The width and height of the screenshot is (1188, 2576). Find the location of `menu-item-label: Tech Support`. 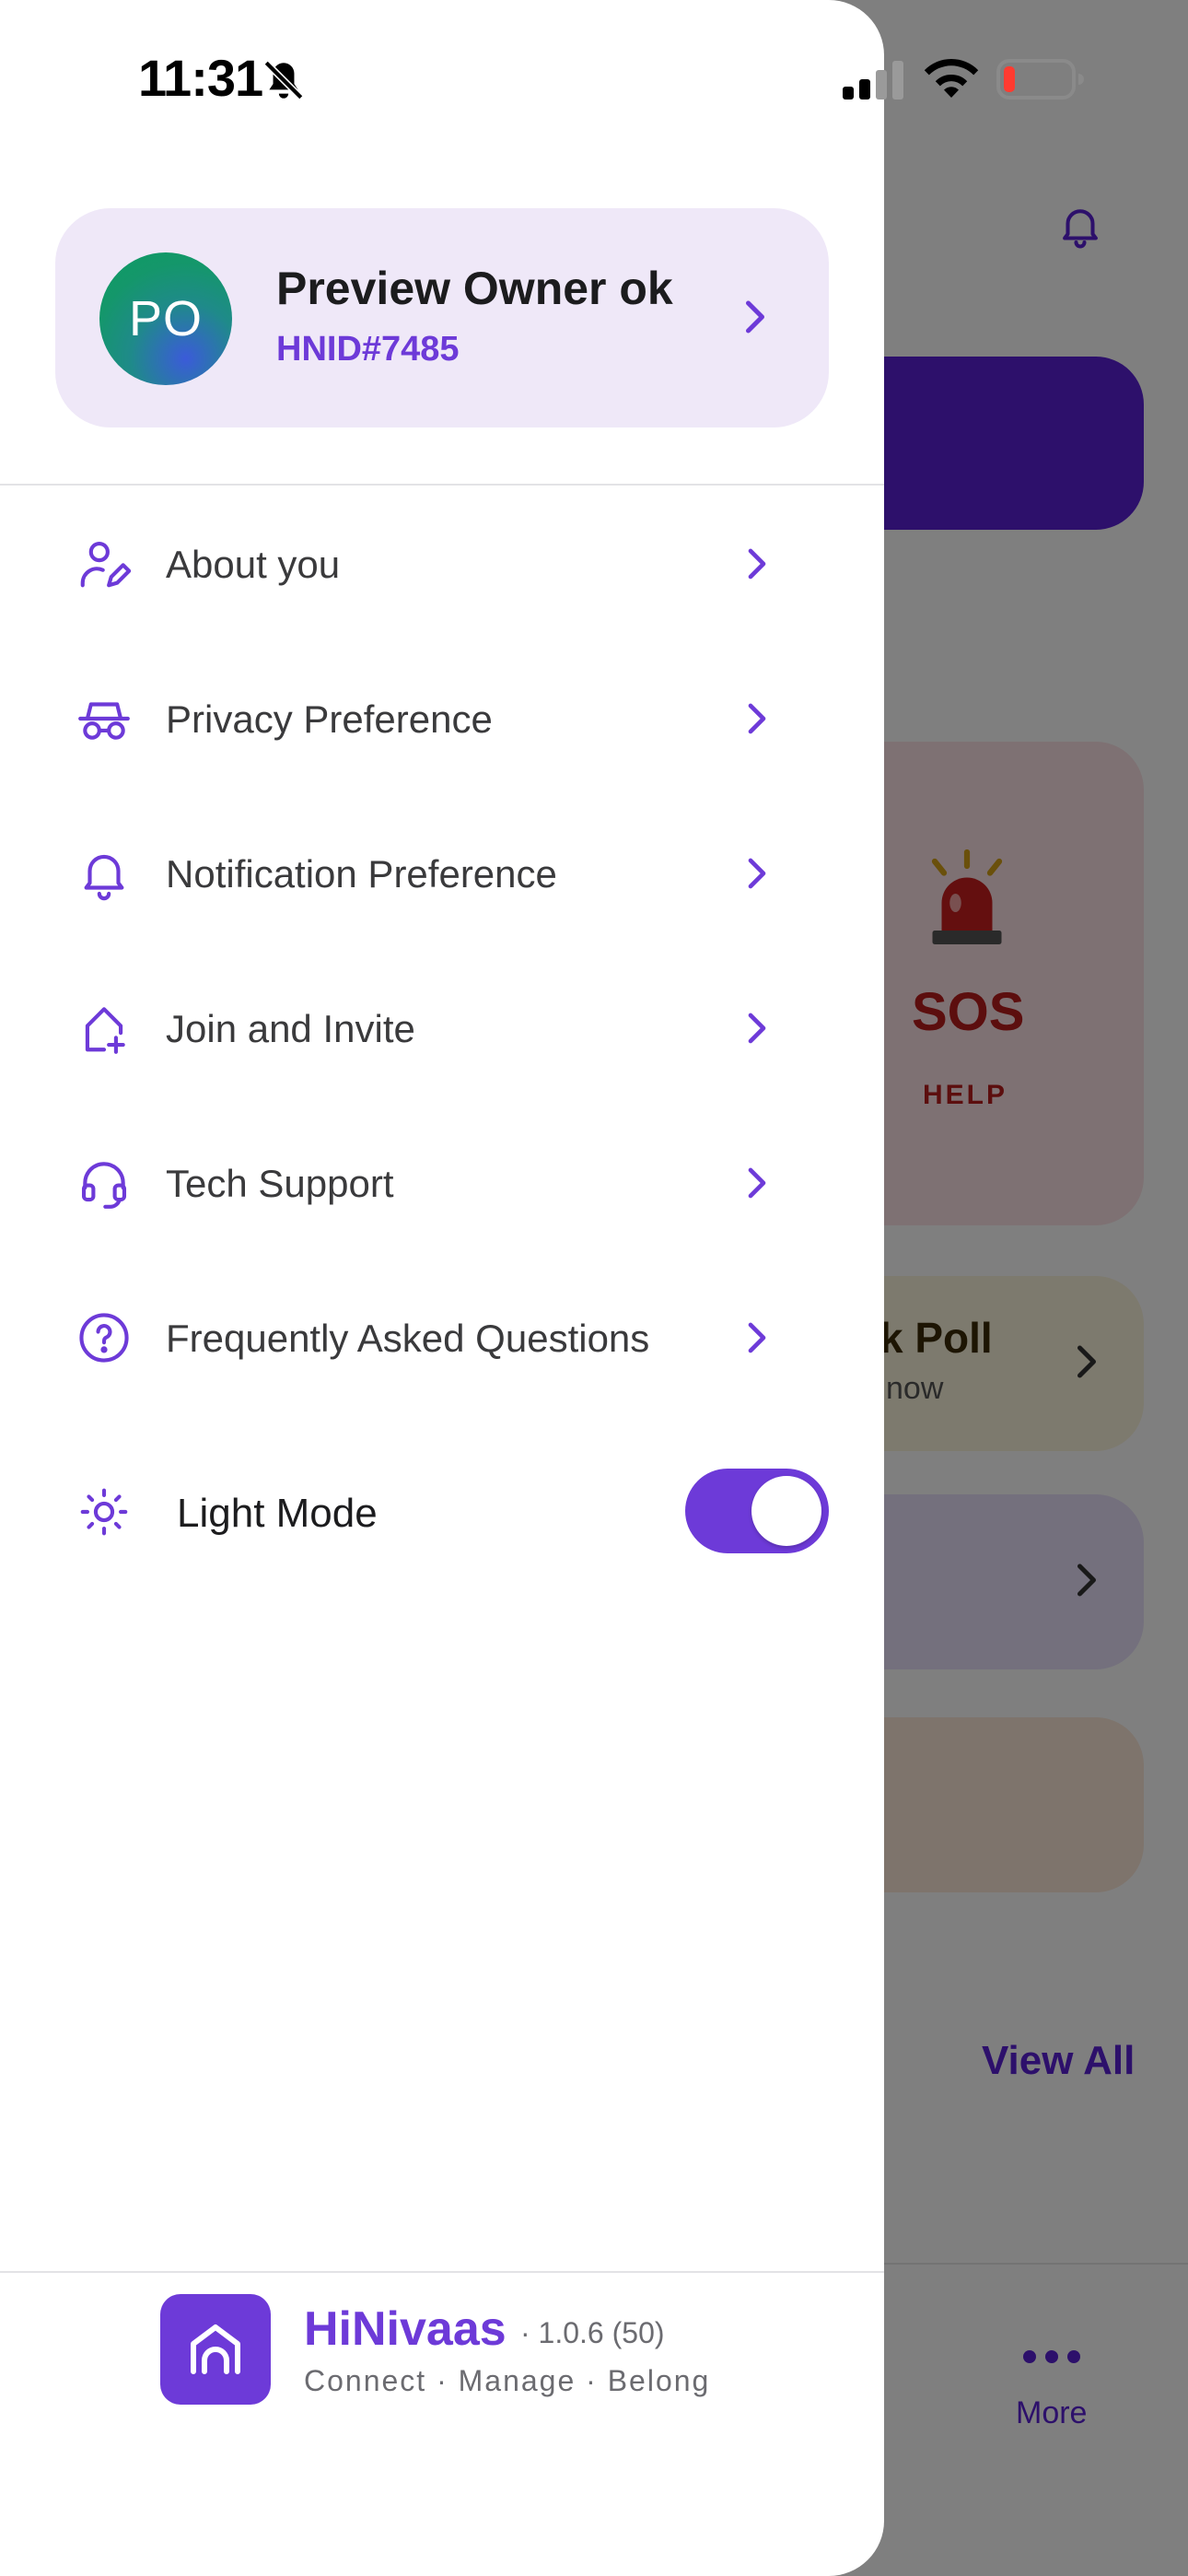

menu-item-label: Tech Support is located at coordinates (280, 1183).